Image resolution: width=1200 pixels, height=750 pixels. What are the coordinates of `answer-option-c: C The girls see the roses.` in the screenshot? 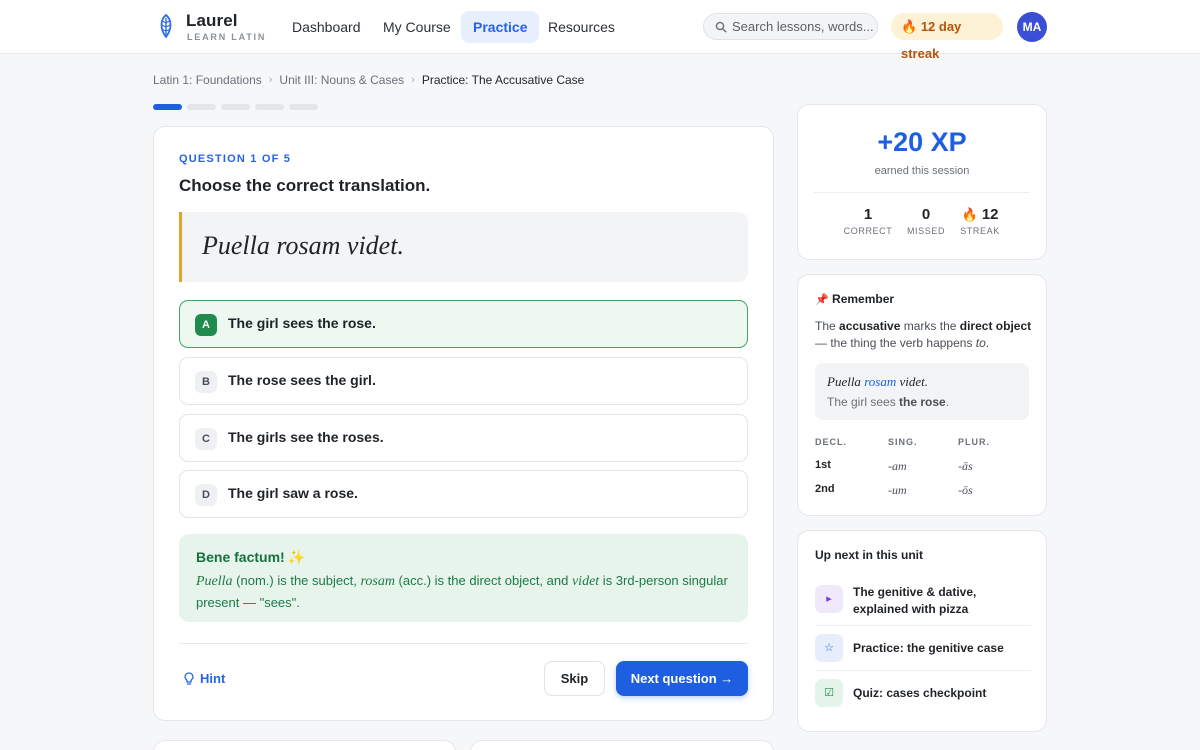 It's located at (463, 438).